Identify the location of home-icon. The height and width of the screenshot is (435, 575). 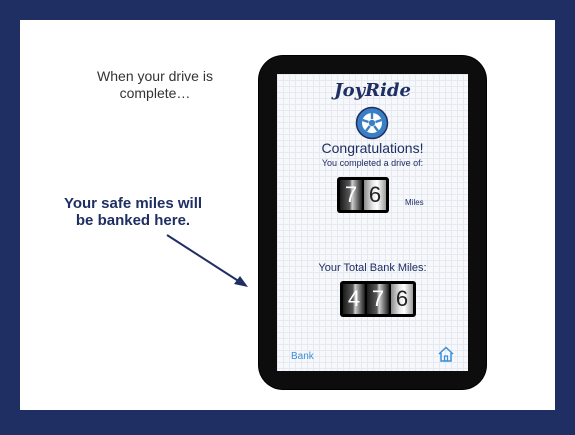
(446, 354).